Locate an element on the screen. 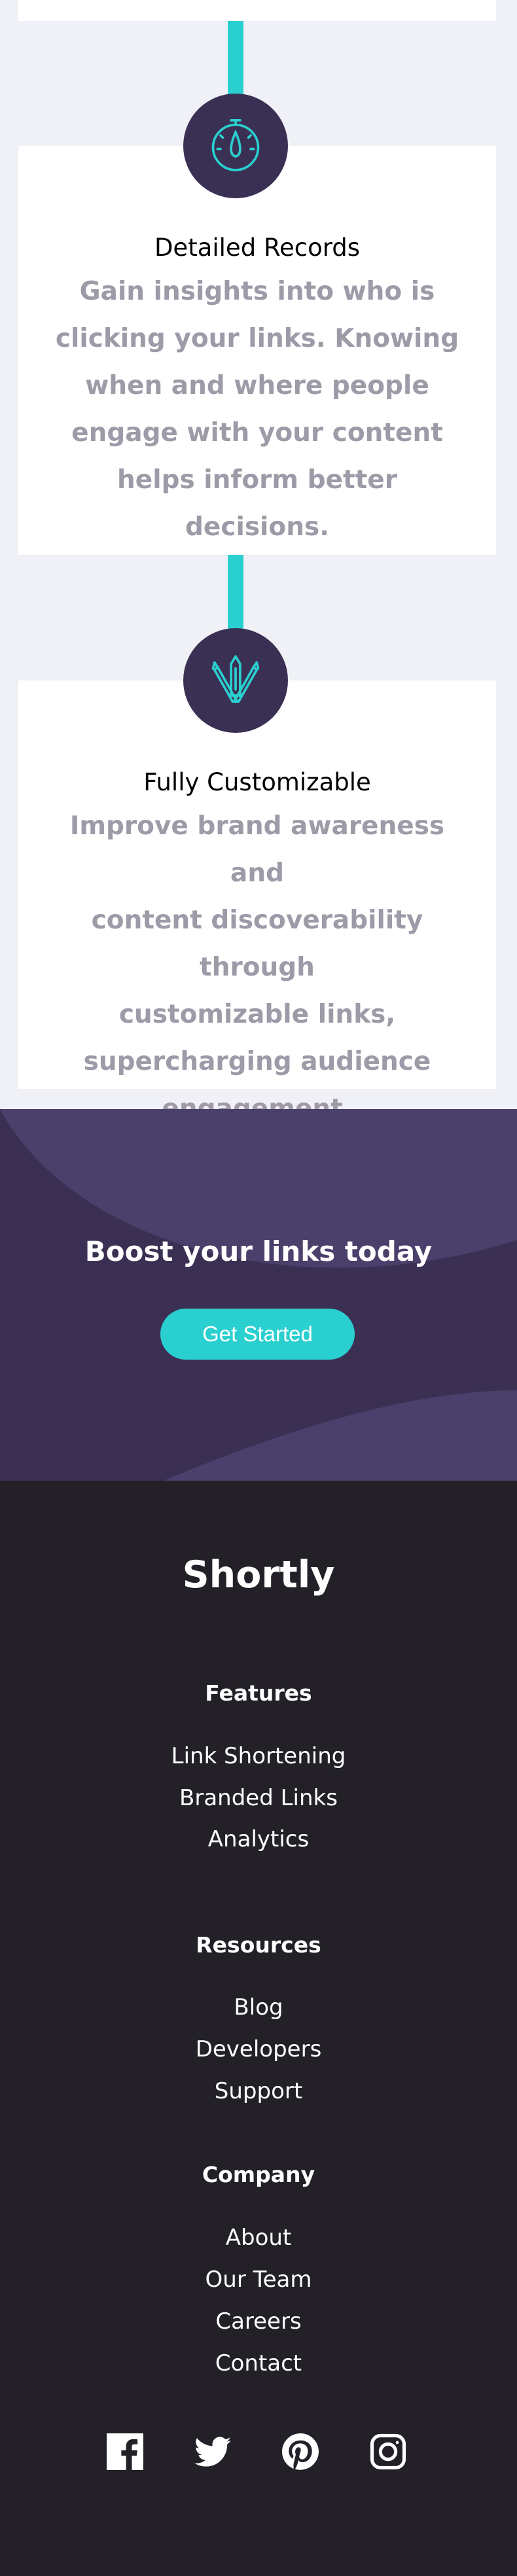 Image resolution: width=517 pixels, height=2576 pixels. feature-description-line: supercharging audience is located at coordinates (257, 1061).